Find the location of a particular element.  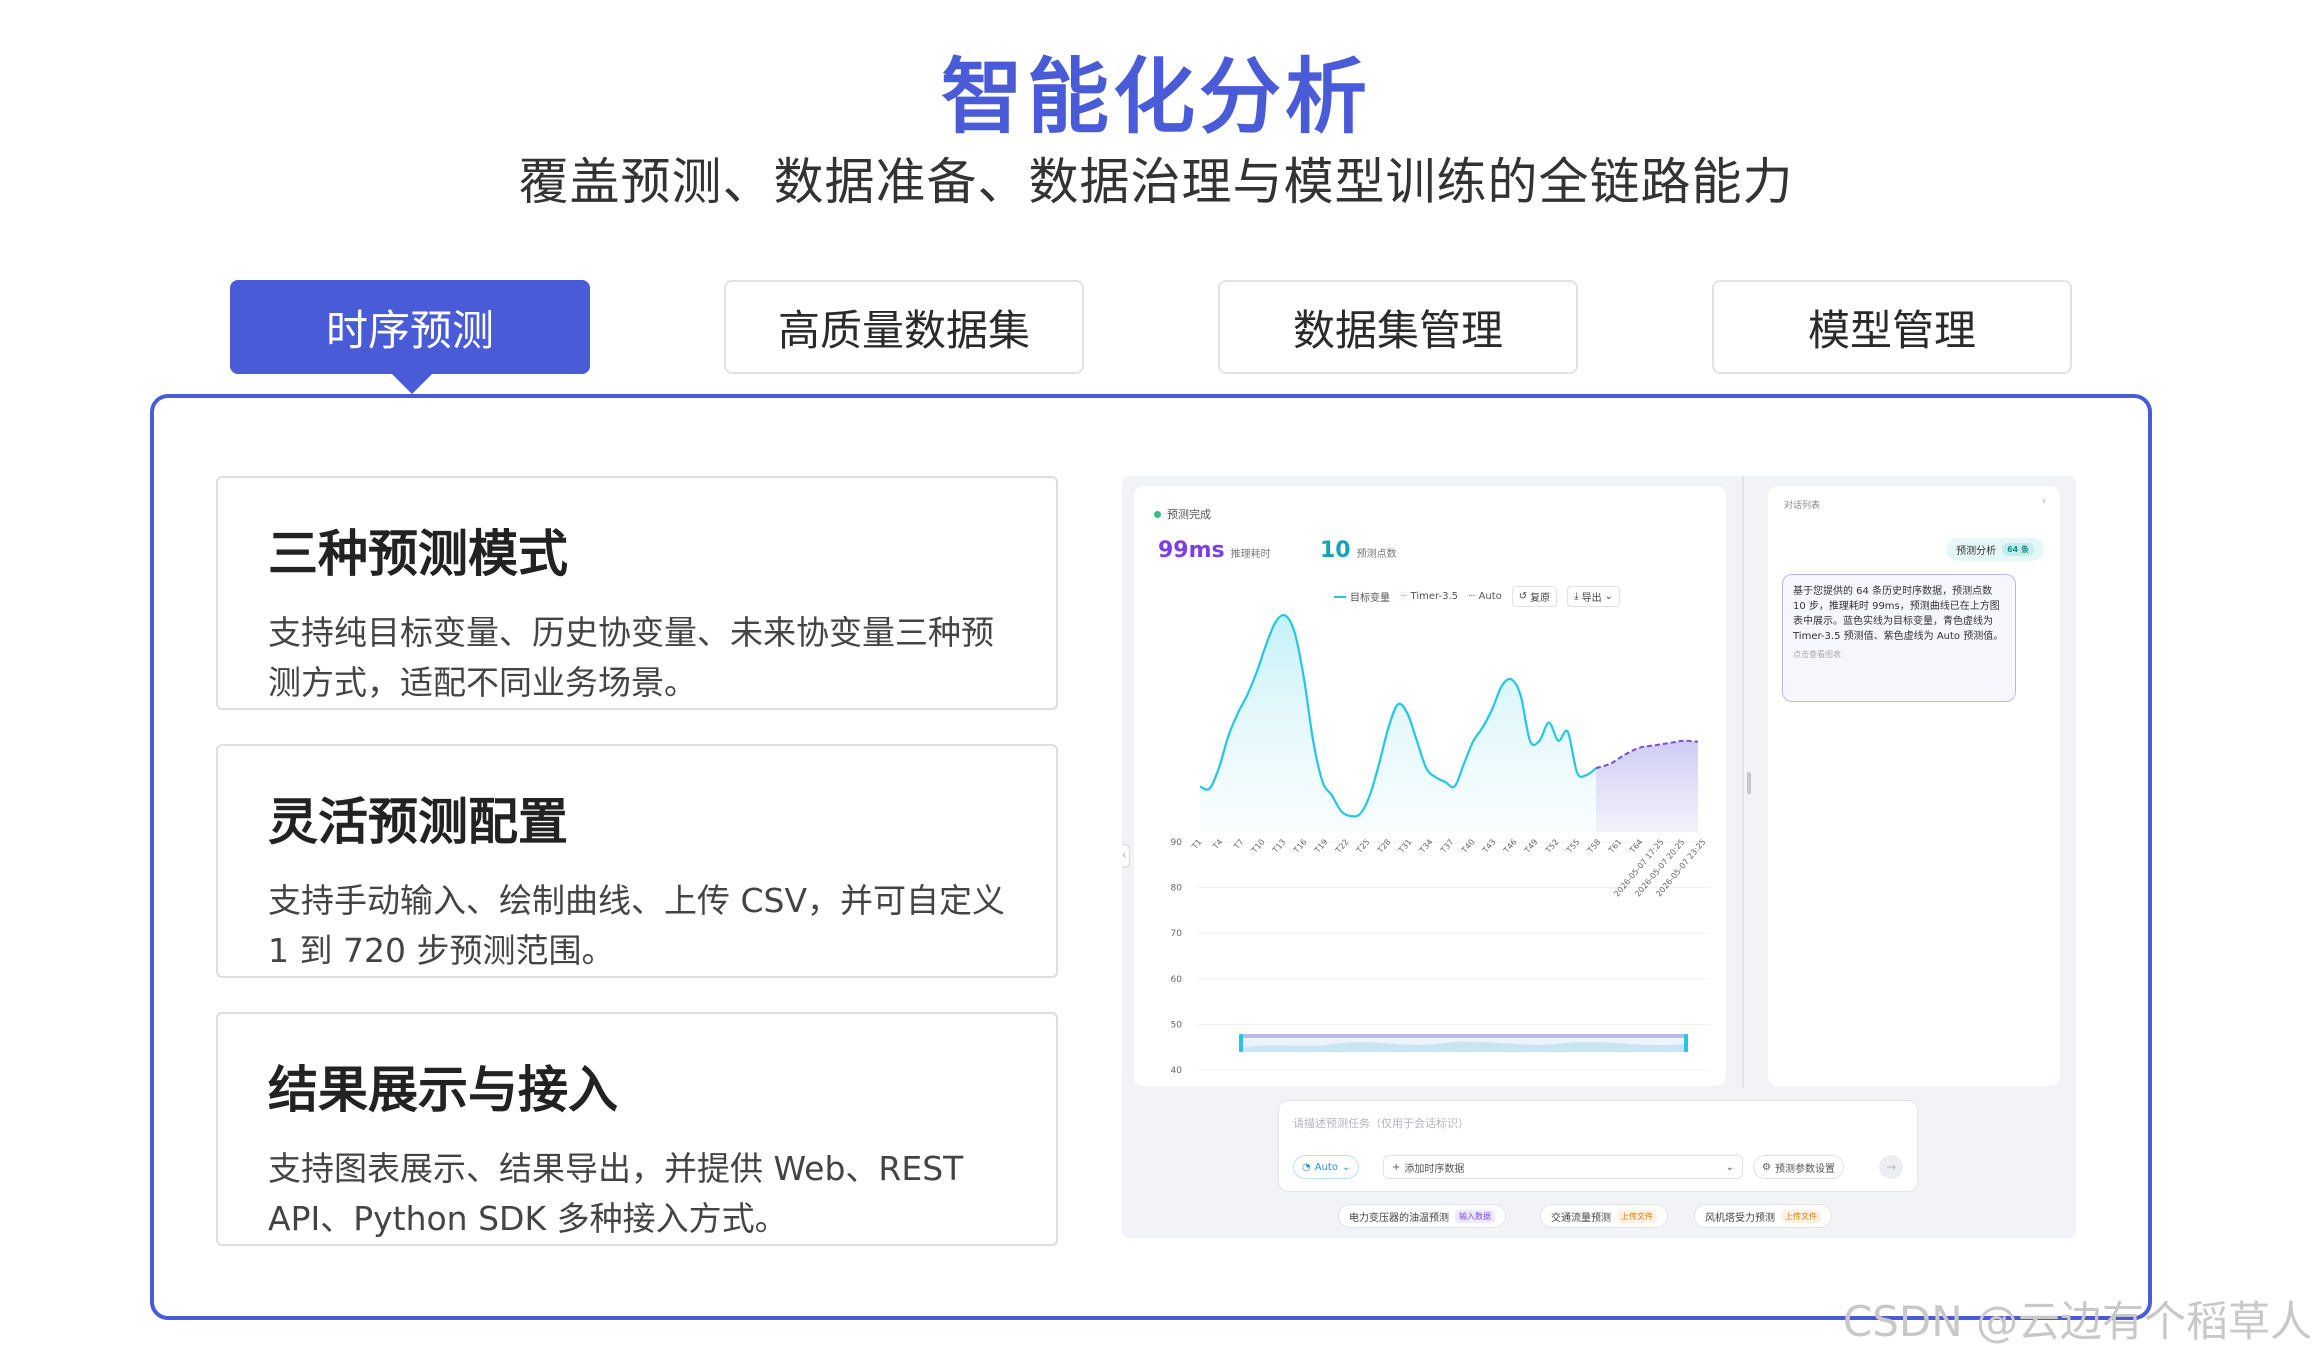

preset-oil-temperature: 电力变压器的油温预测 输入数据 is located at coordinates (1422, 1216).